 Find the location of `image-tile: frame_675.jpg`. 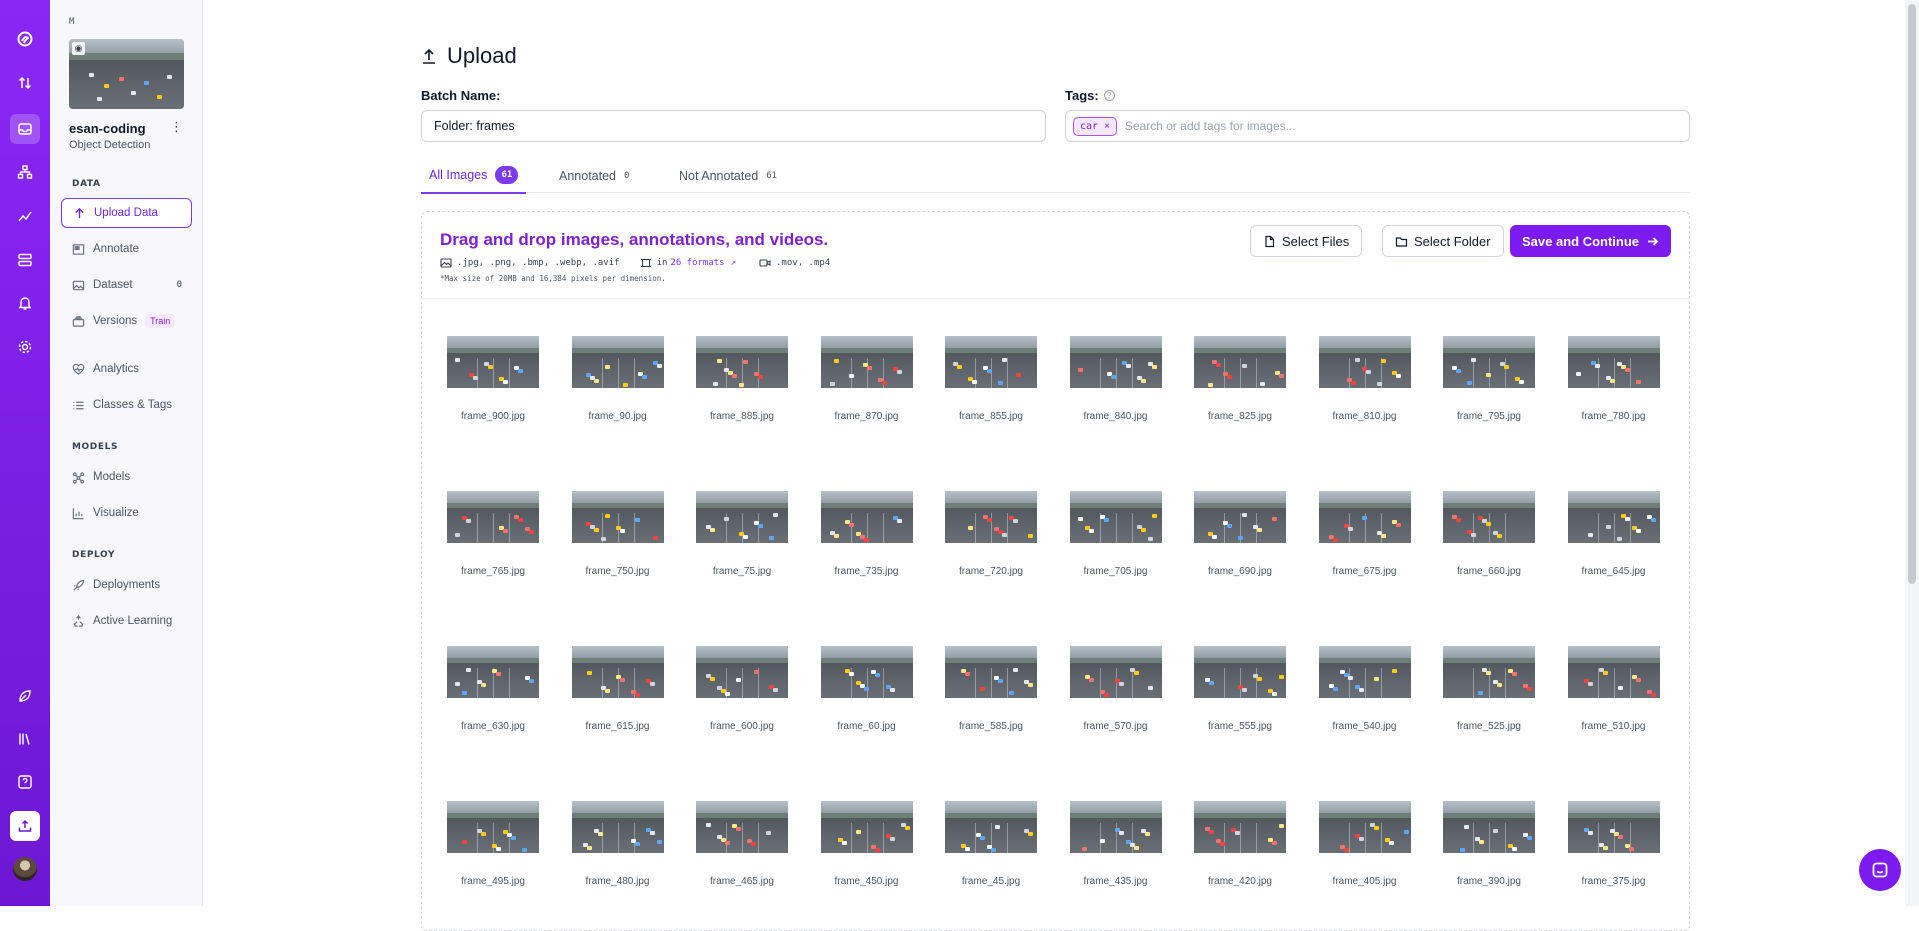

image-tile: frame_675.jpg is located at coordinates (1364, 534).